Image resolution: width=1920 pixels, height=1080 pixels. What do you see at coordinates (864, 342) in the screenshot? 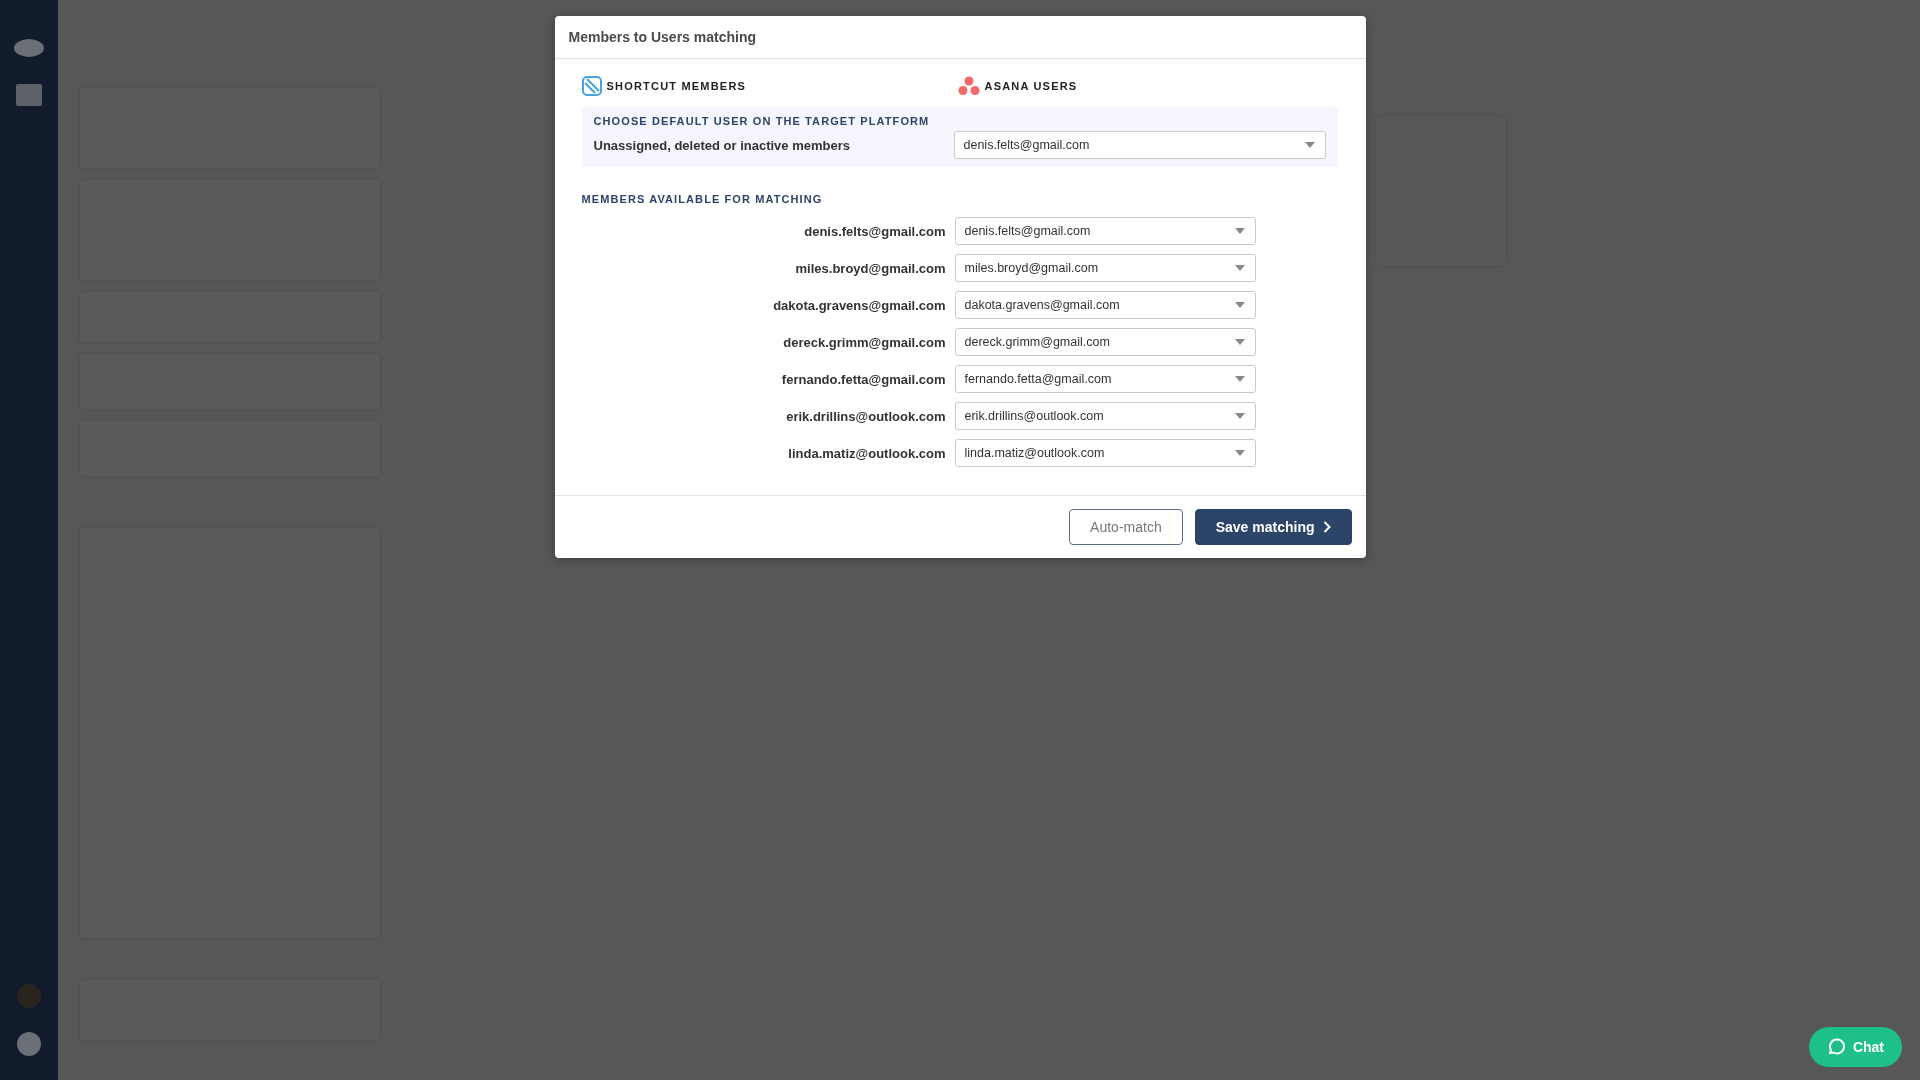
I see `member-email: dereck.grimm@gmail.com` at bounding box center [864, 342].